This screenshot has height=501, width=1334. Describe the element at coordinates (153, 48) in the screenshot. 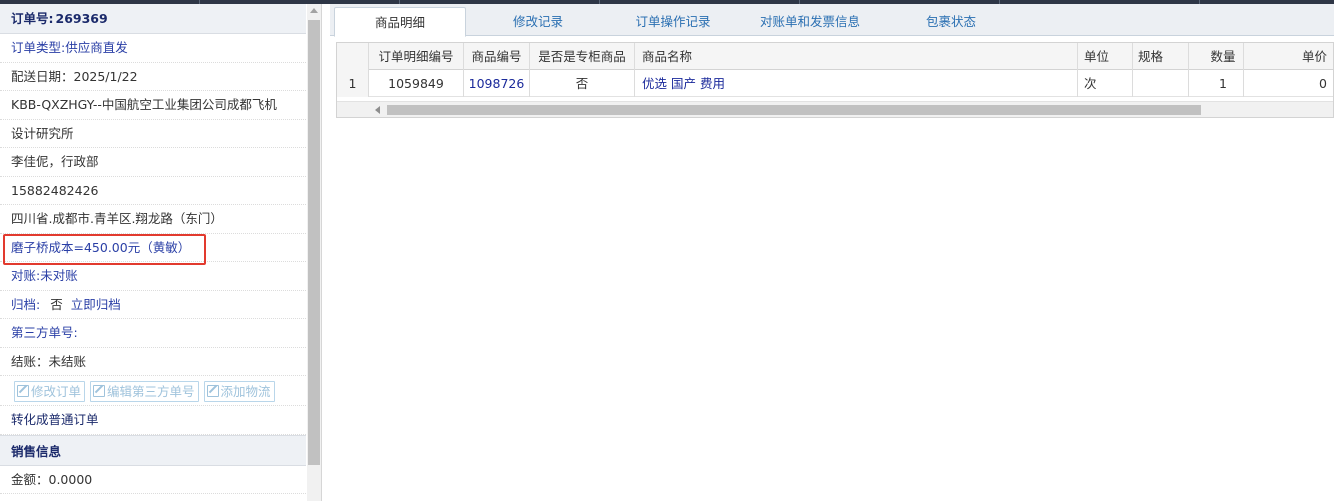

I see `order-type-row: 订单类型:供应商直发` at that location.